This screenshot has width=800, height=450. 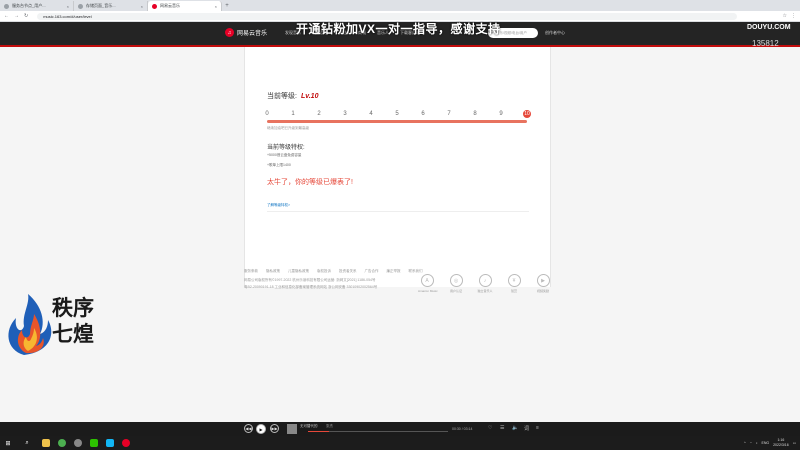 What do you see at coordinates (278, 205) in the screenshot?
I see `level-privileges-link: 了解等级特权>` at bounding box center [278, 205].